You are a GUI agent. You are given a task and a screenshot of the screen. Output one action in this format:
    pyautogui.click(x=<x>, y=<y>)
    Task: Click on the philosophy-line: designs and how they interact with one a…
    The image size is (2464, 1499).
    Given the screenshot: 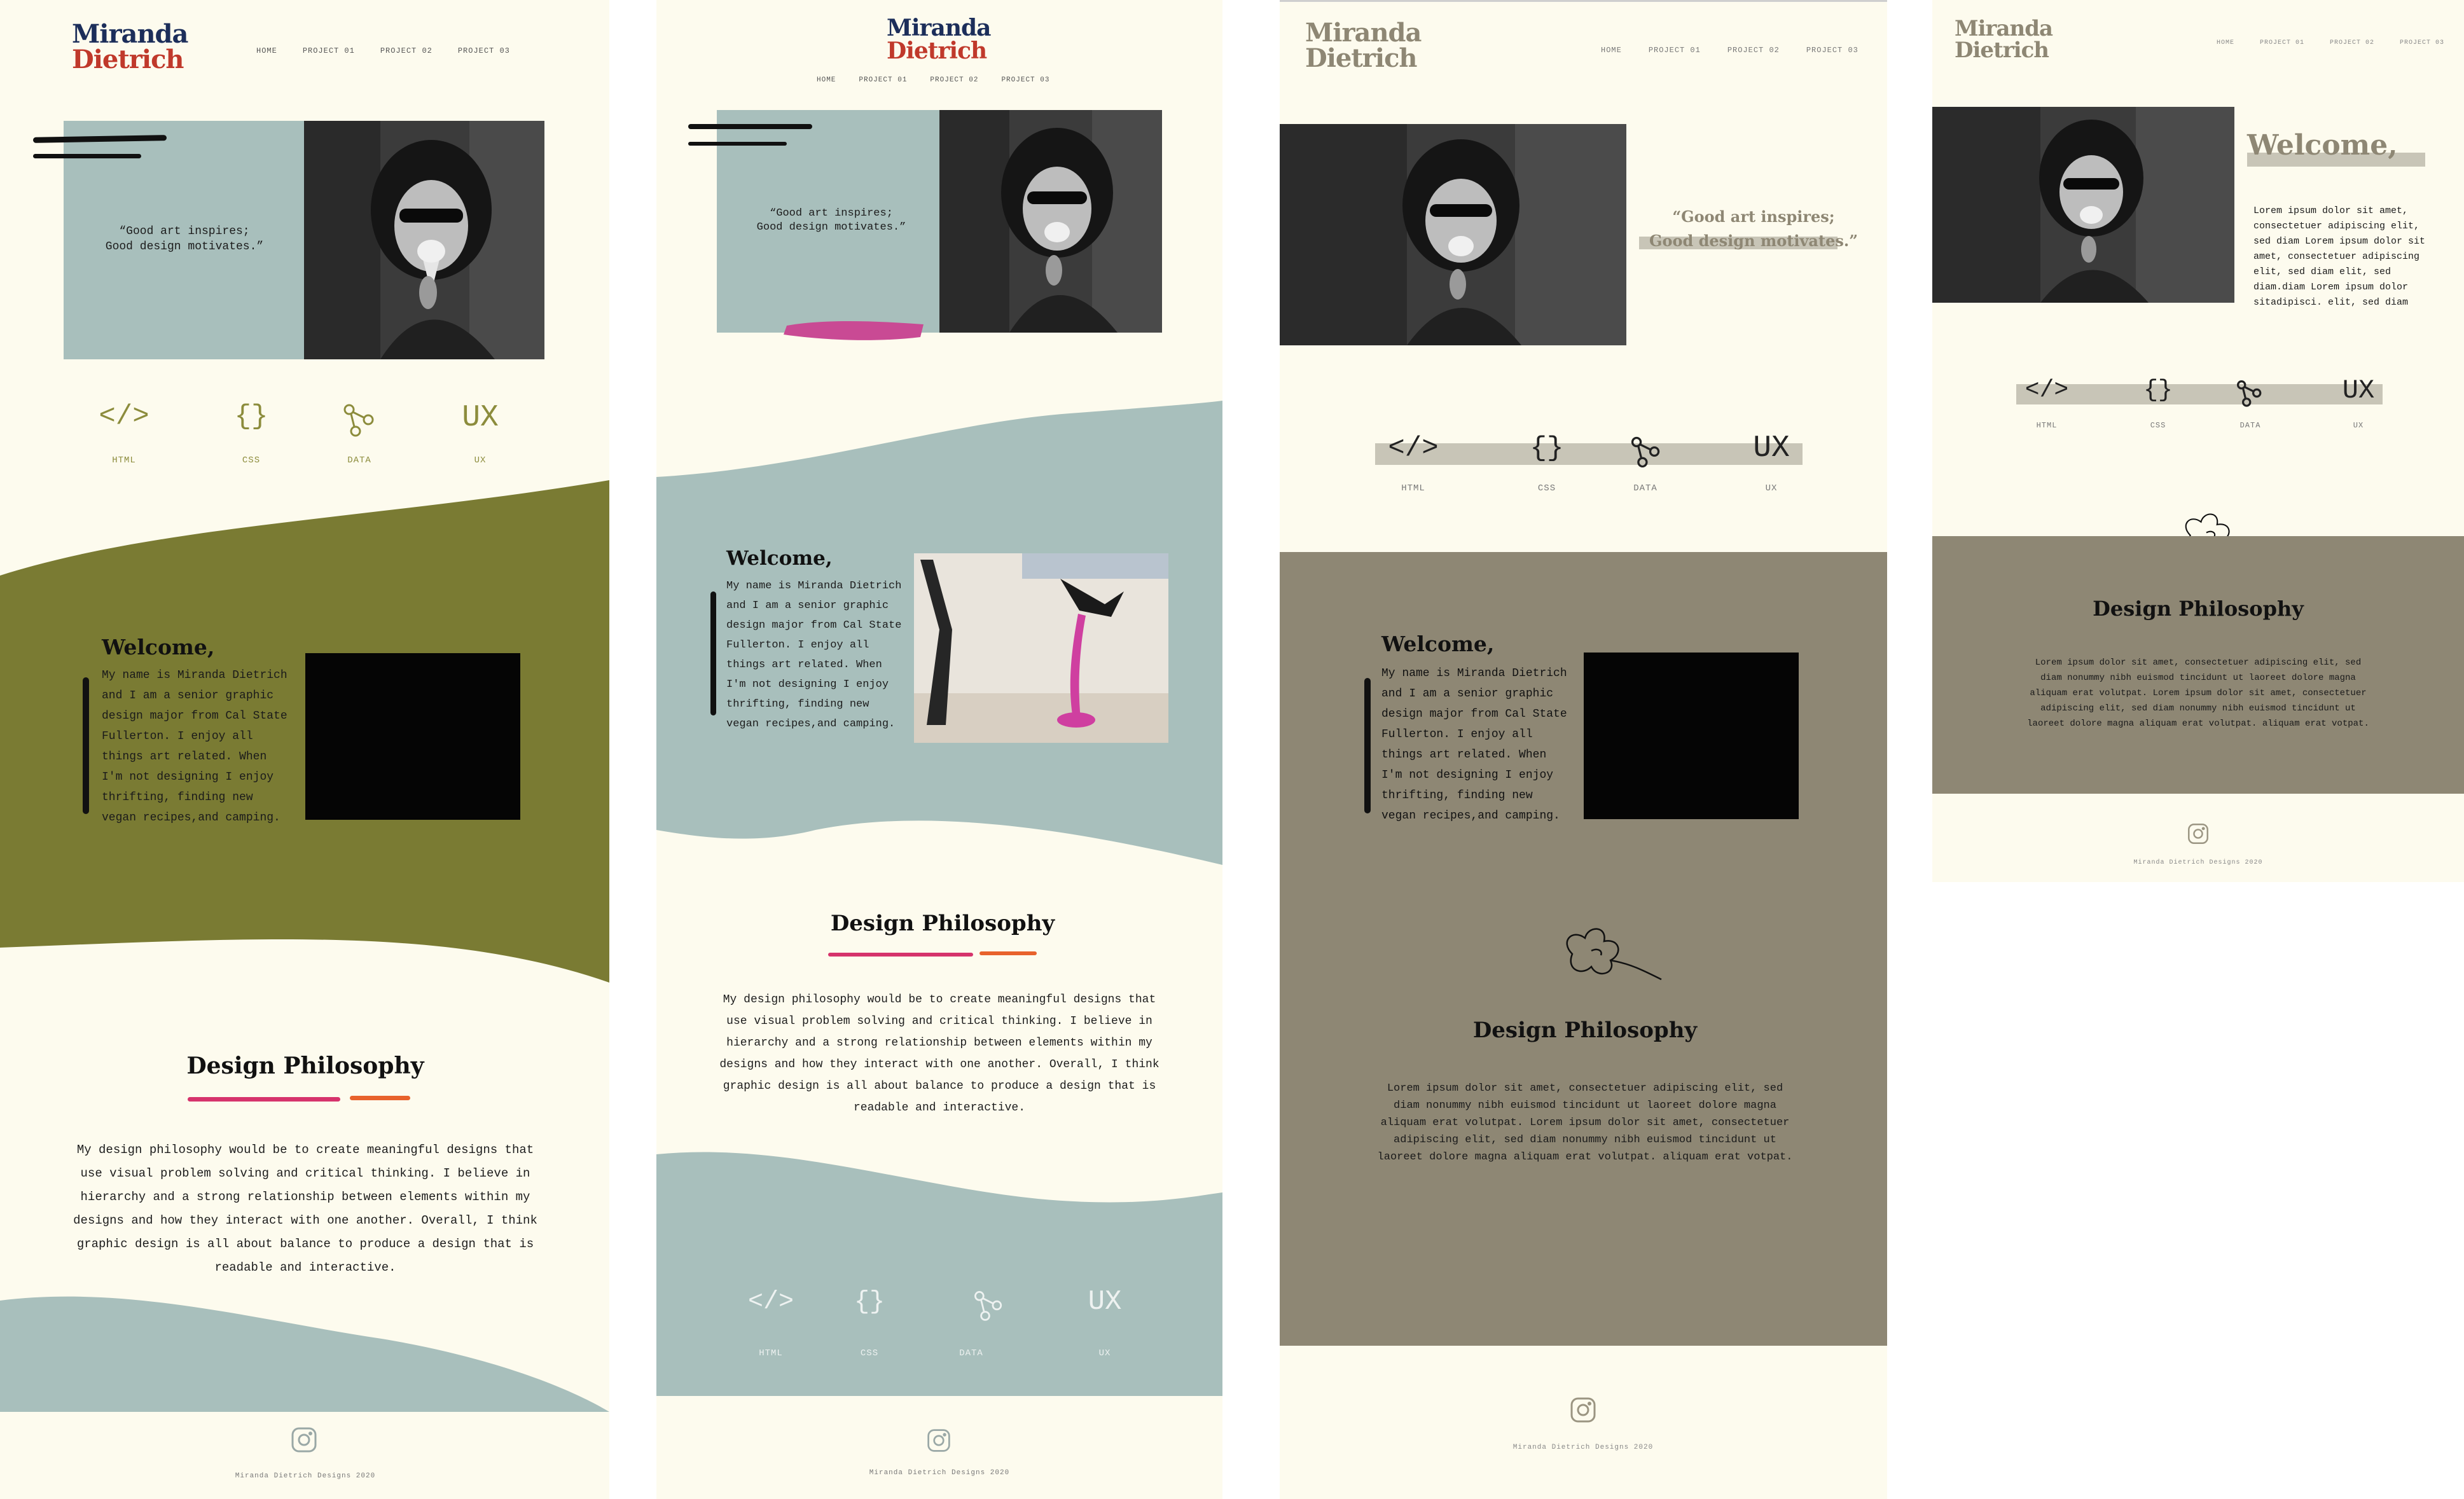 What is the action you would take?
    pyautogui.click(x=305, y=1220)
    